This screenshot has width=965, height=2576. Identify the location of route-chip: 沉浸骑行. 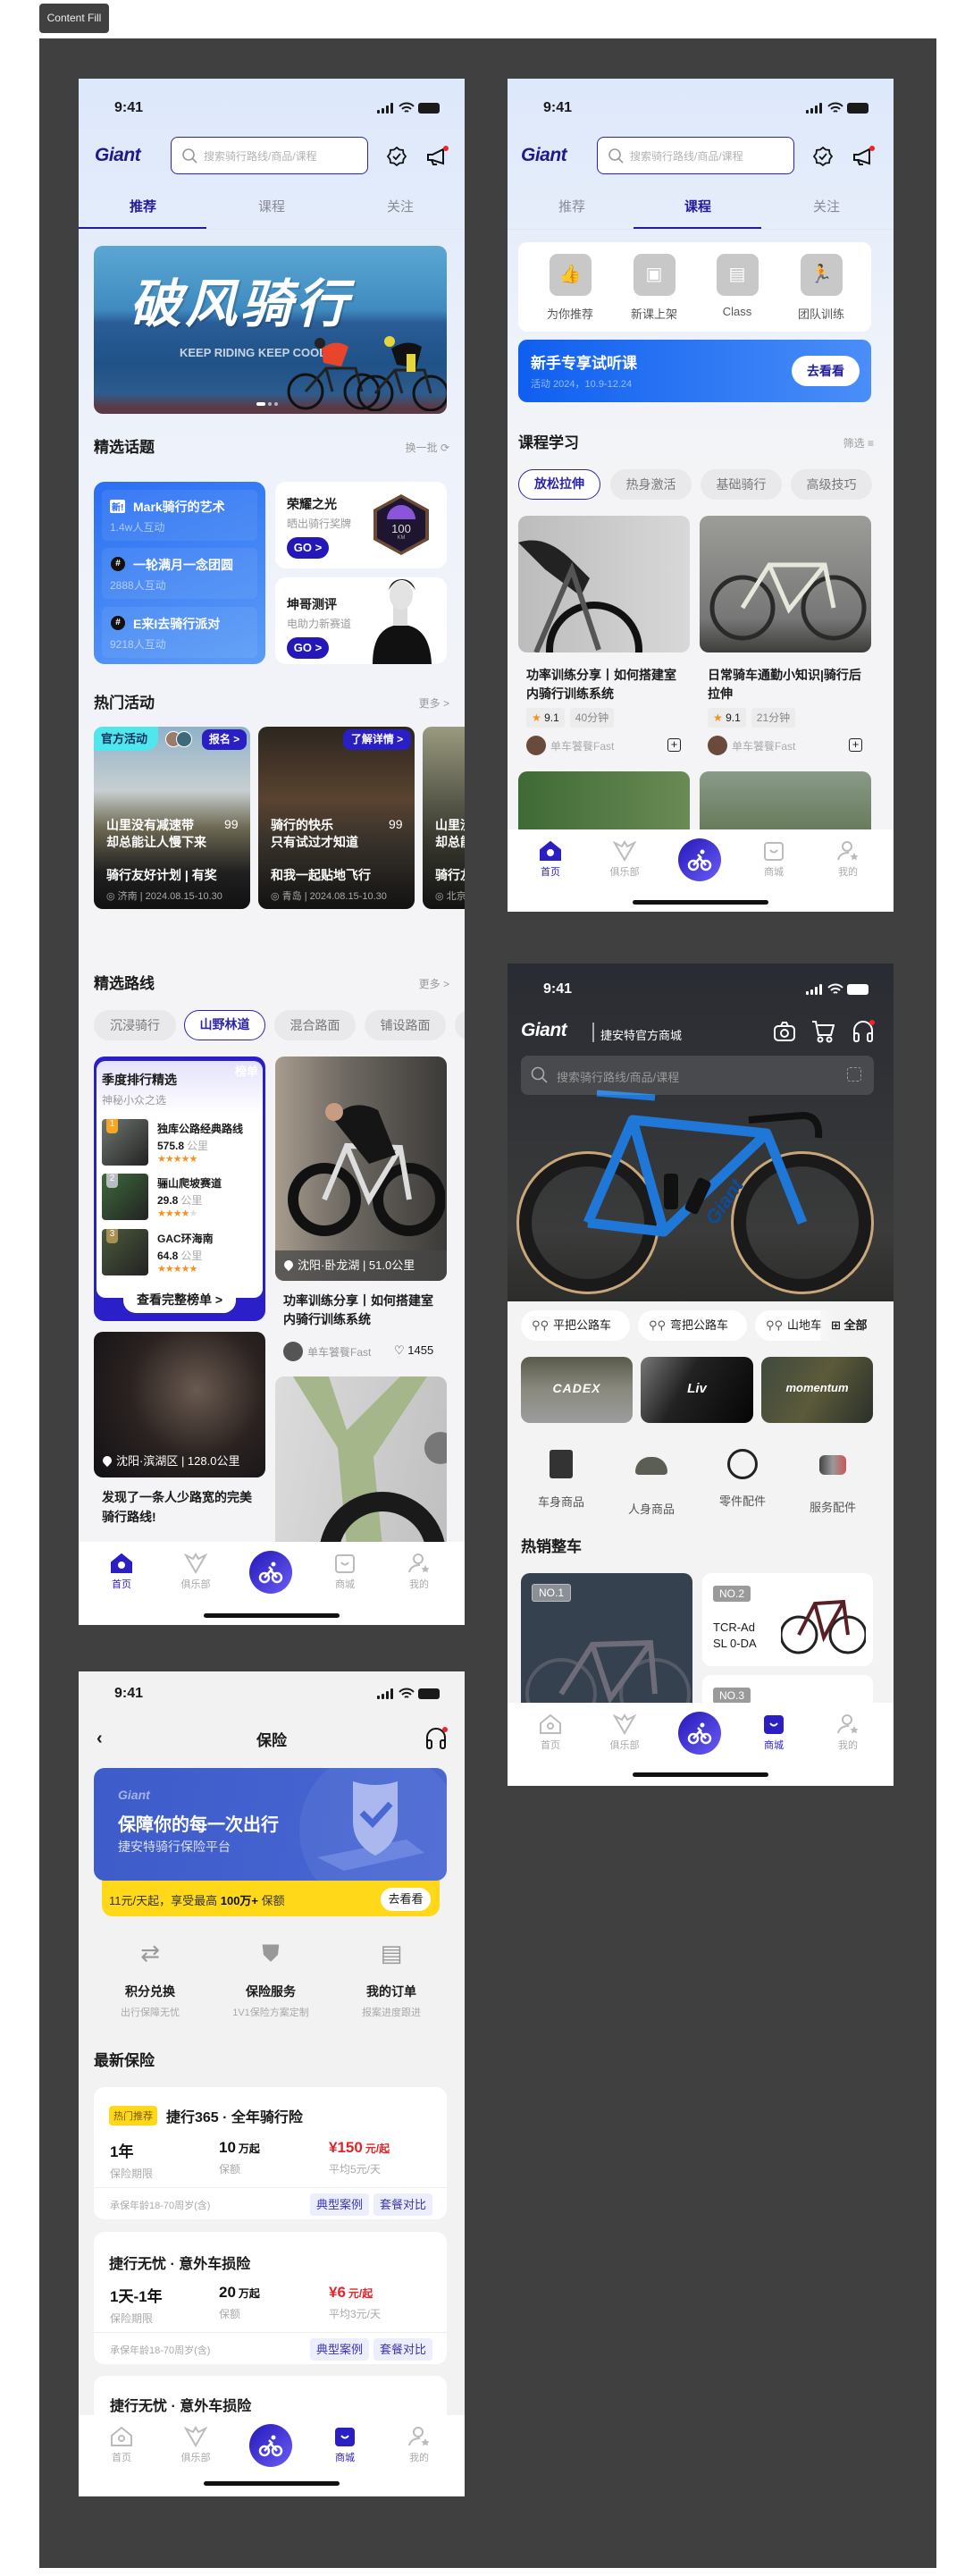
(135, 1025).